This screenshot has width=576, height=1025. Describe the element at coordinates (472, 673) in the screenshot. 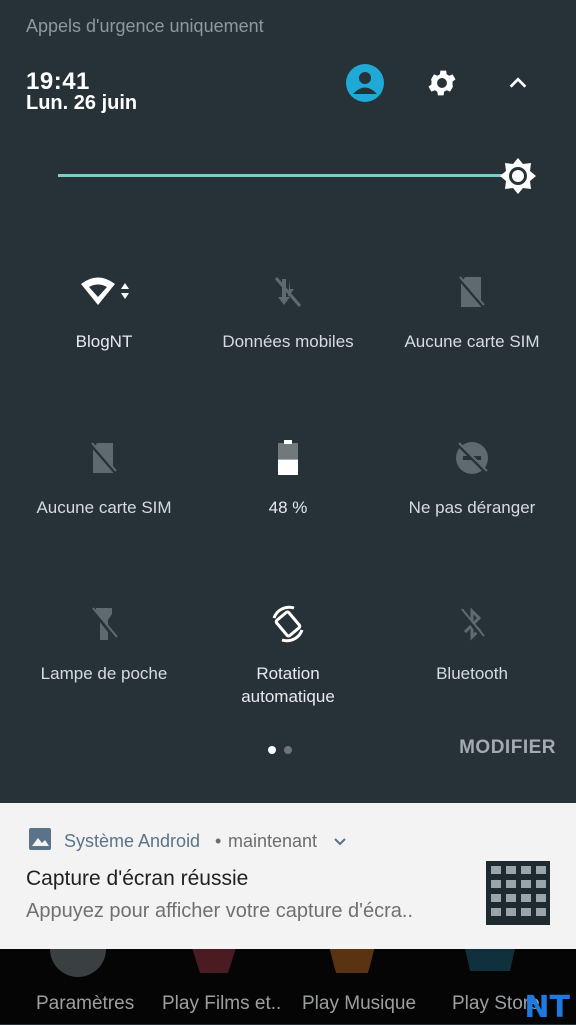

I see `tile-bluetooth-label: Bluetooth` at that location.